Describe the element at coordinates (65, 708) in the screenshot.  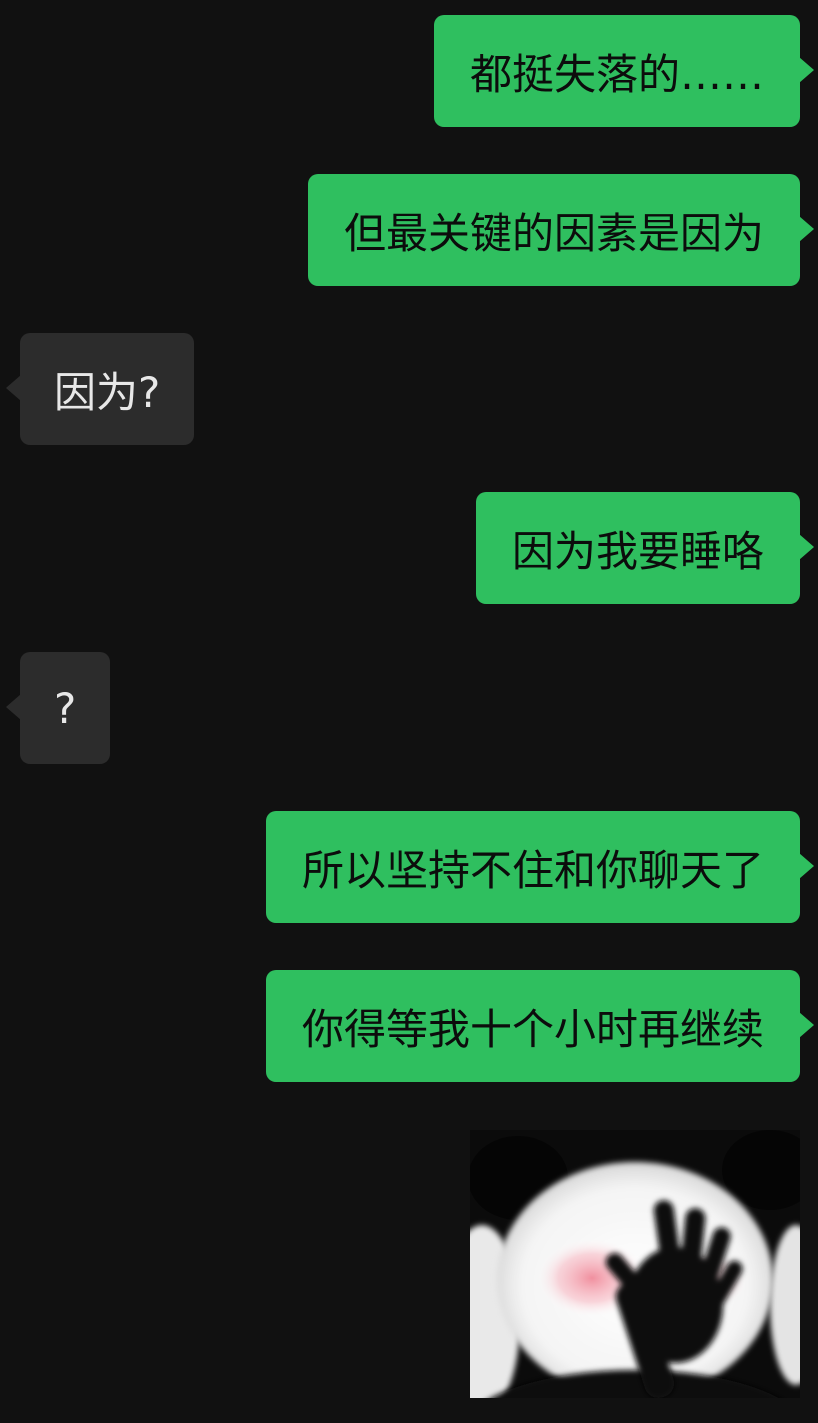
I see `message-text: ?` at that location.